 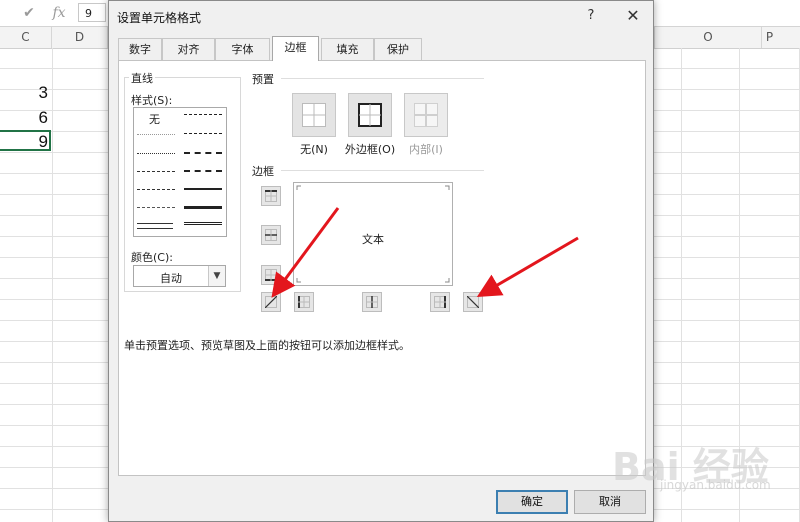 I want to click on watermark-url: jingyan.baidu.com, so click(x=715, y=485).